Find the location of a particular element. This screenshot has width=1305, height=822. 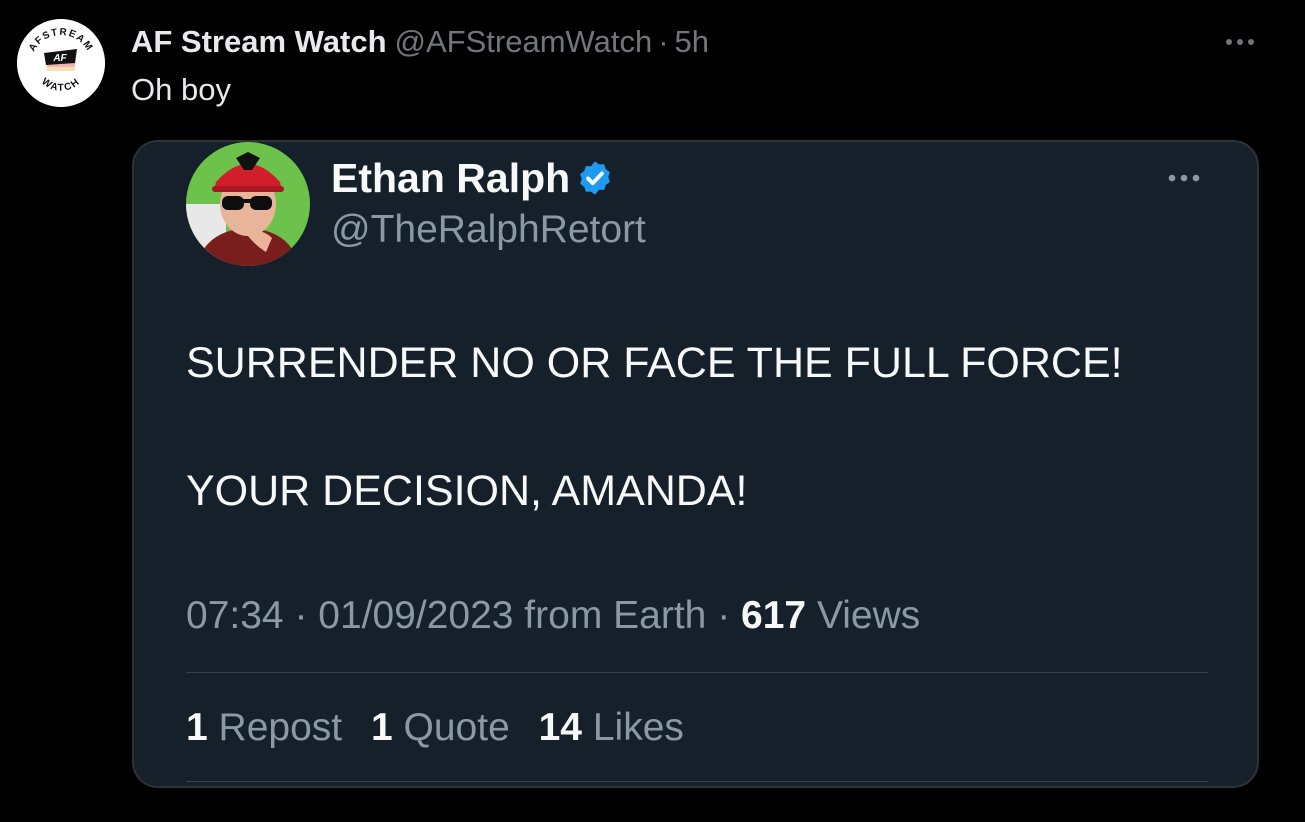

stats-divider-top is located at coordinates (697, 672).